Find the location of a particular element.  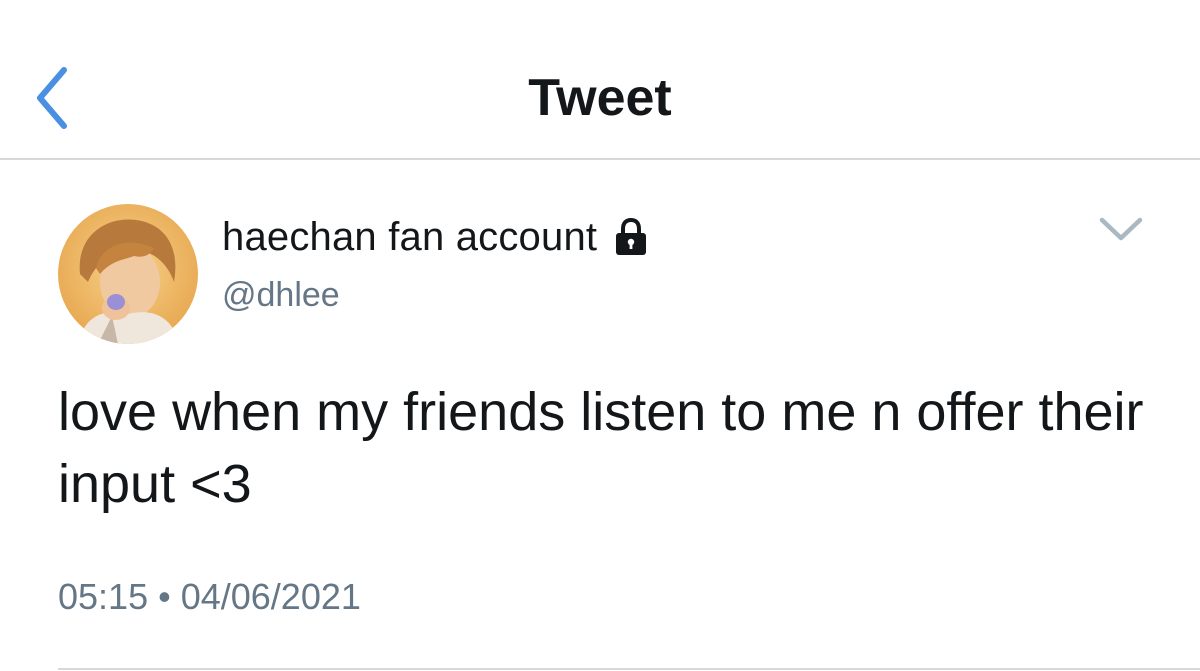

tweet-date: 04/06/2021 is located at coordinates (270, 596).